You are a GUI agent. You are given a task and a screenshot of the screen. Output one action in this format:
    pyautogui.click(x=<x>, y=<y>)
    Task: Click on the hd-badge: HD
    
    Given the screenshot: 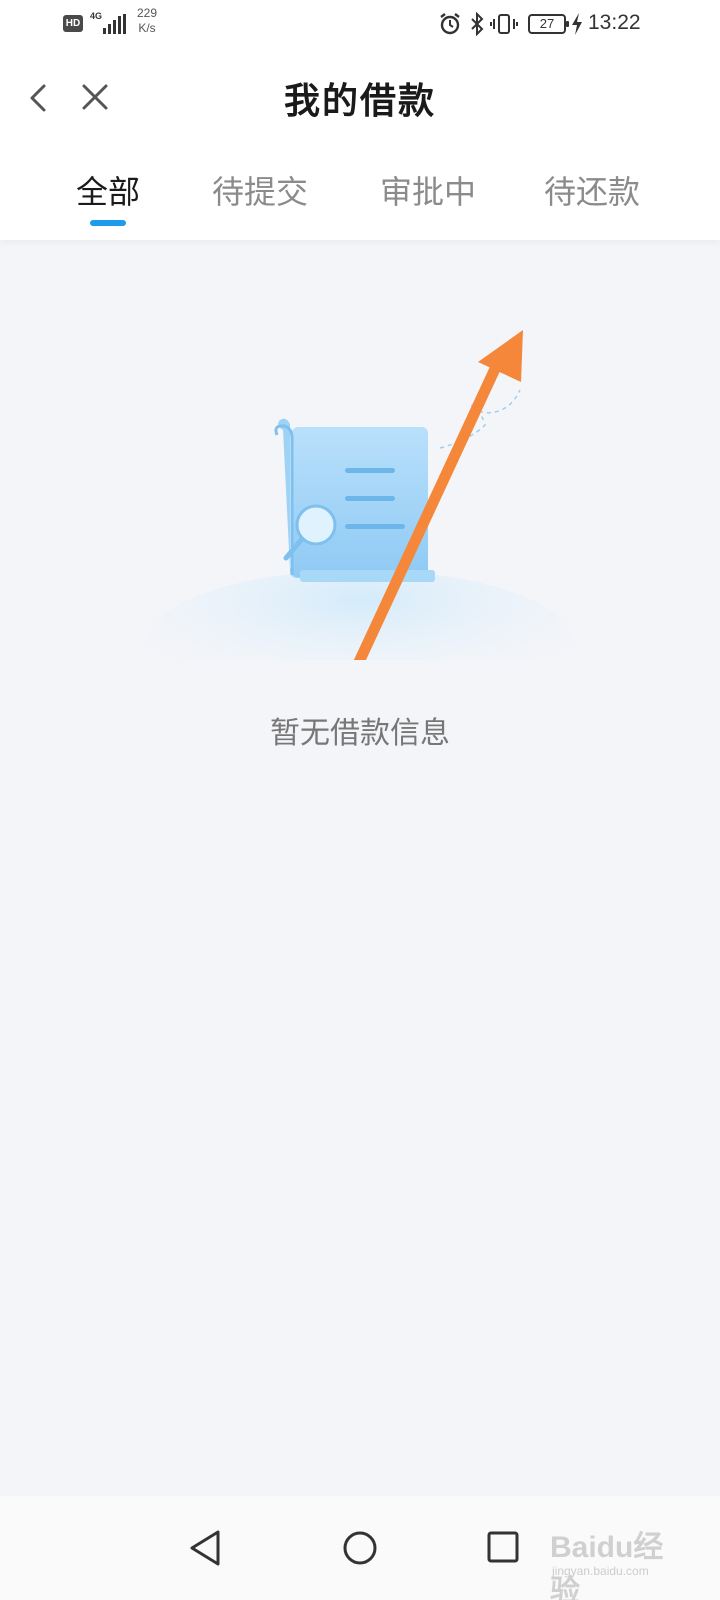 What is the action you would take?
    pyautogui.click(x=73, y=23)
    